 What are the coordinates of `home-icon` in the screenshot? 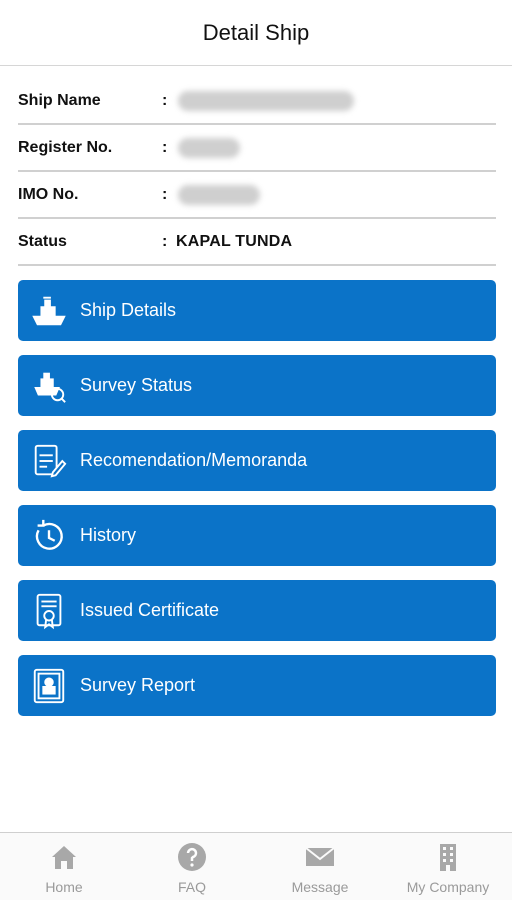 It's located at (64, 857).